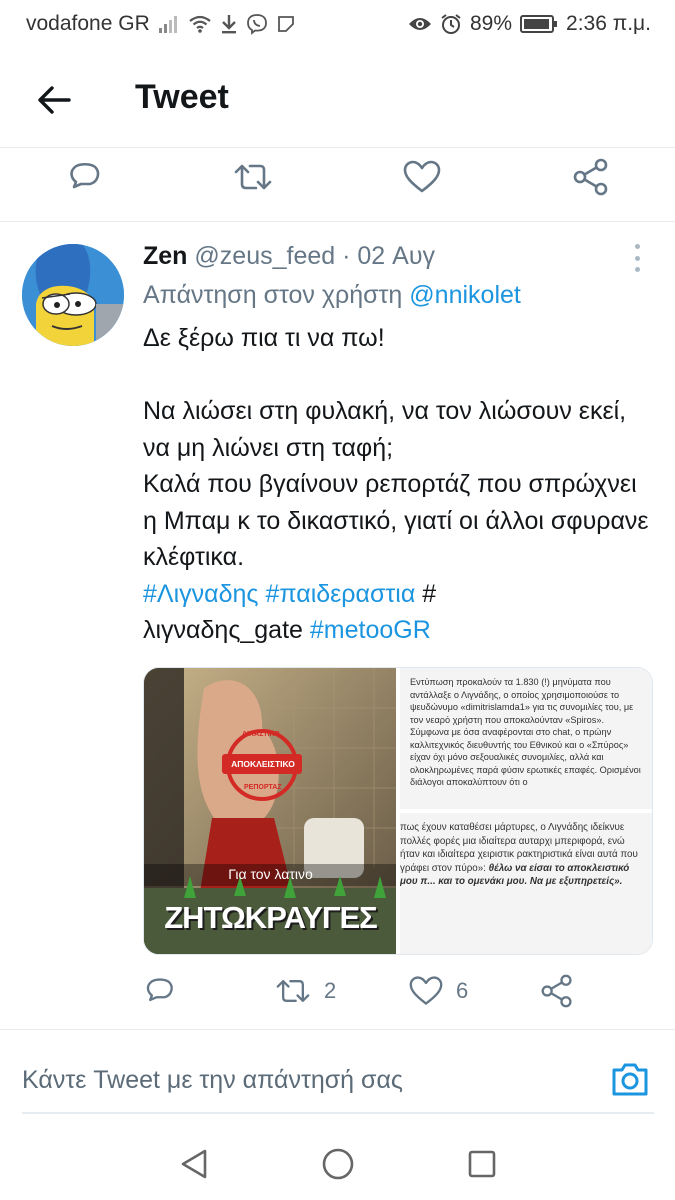 This screenshot has height=1200, width=675. I want to click on status-right: 89% 2:36 π.μ., so click(529, 24).